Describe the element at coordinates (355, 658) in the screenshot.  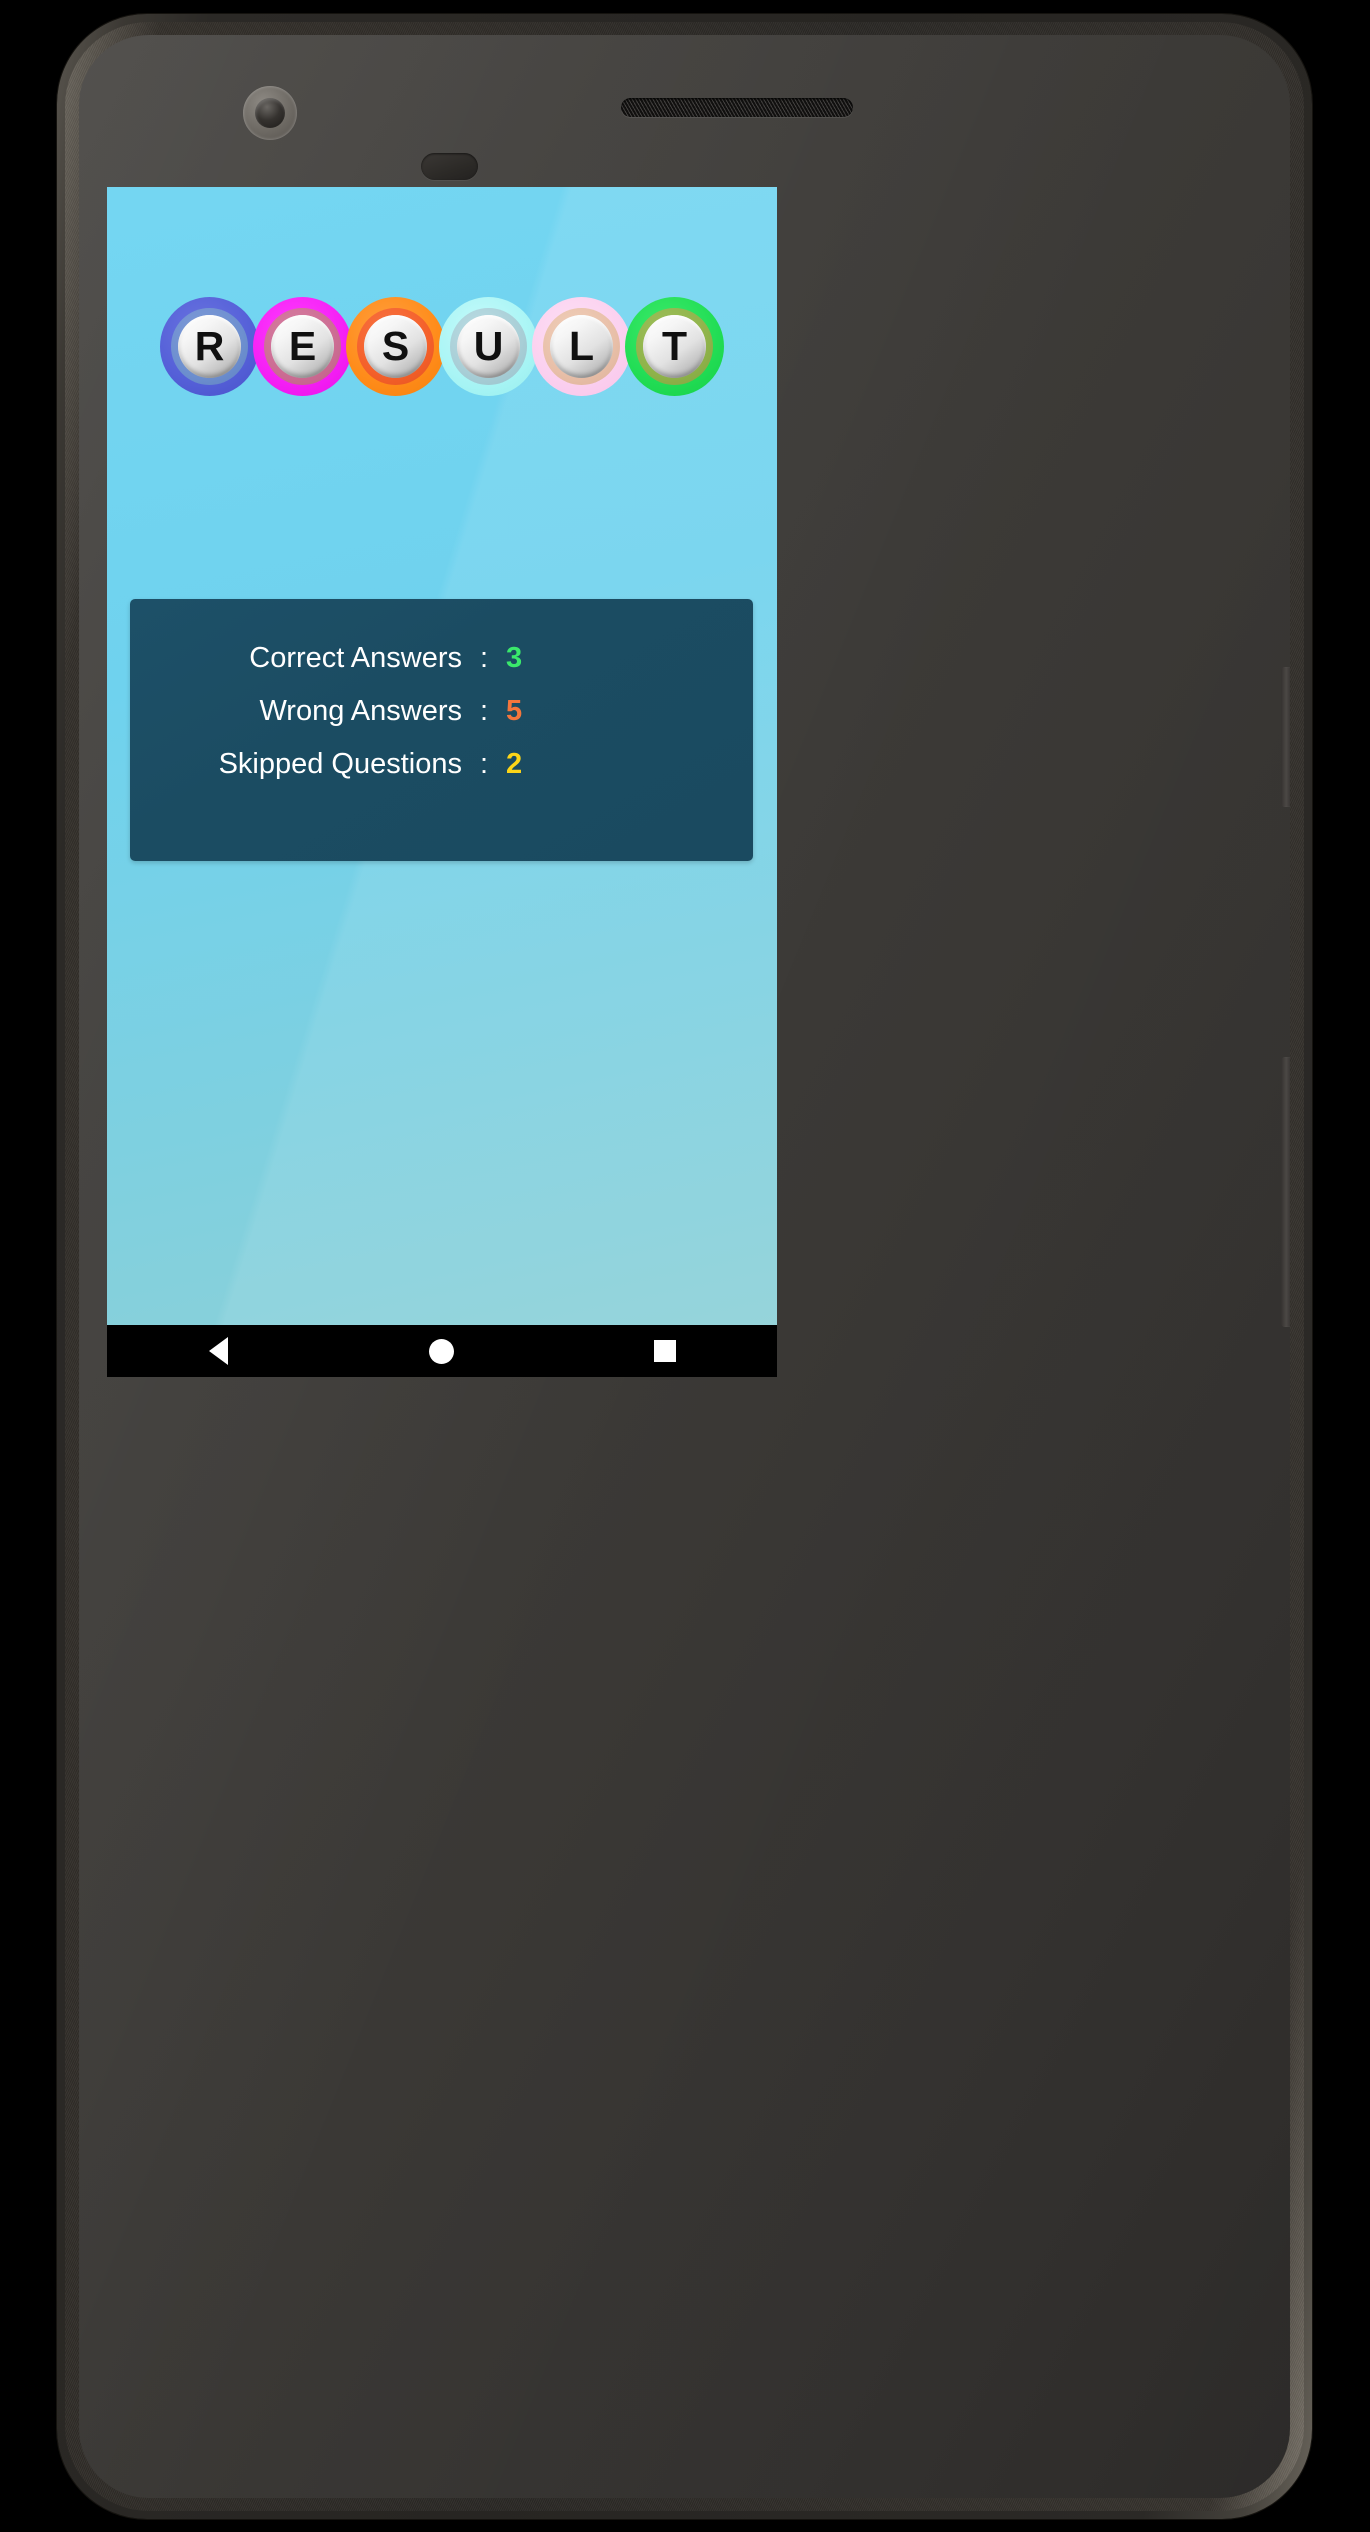
I see `result-label: Correct Answers` at that location.